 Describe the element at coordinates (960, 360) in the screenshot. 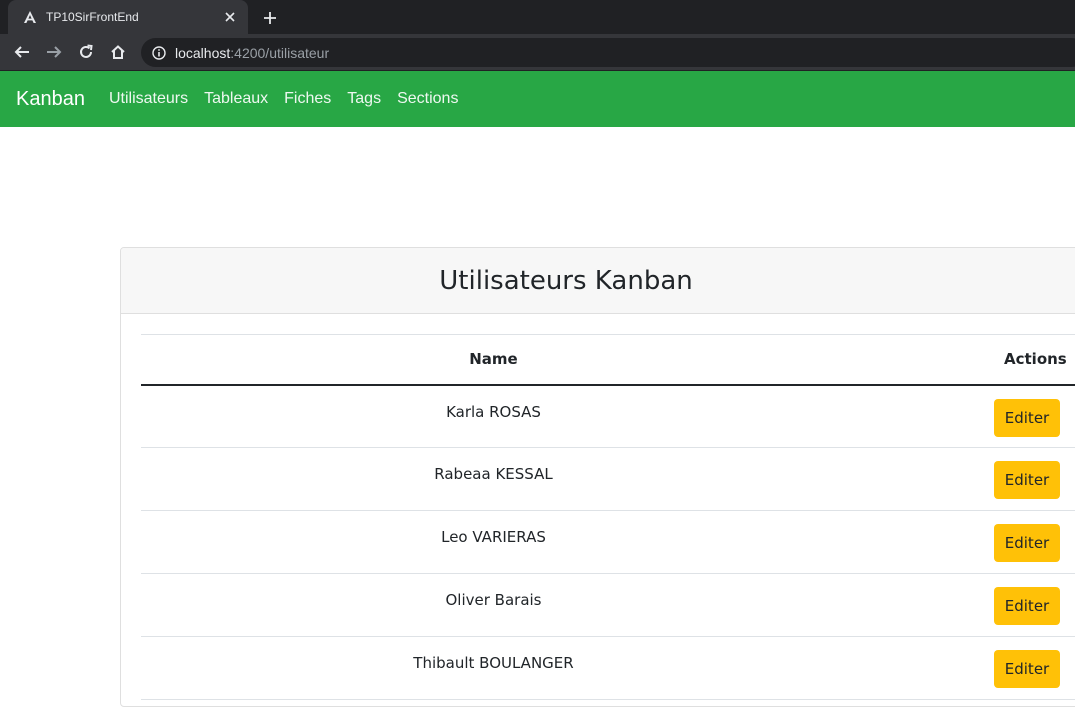

I see `column-header-actions: Actions` at that location.